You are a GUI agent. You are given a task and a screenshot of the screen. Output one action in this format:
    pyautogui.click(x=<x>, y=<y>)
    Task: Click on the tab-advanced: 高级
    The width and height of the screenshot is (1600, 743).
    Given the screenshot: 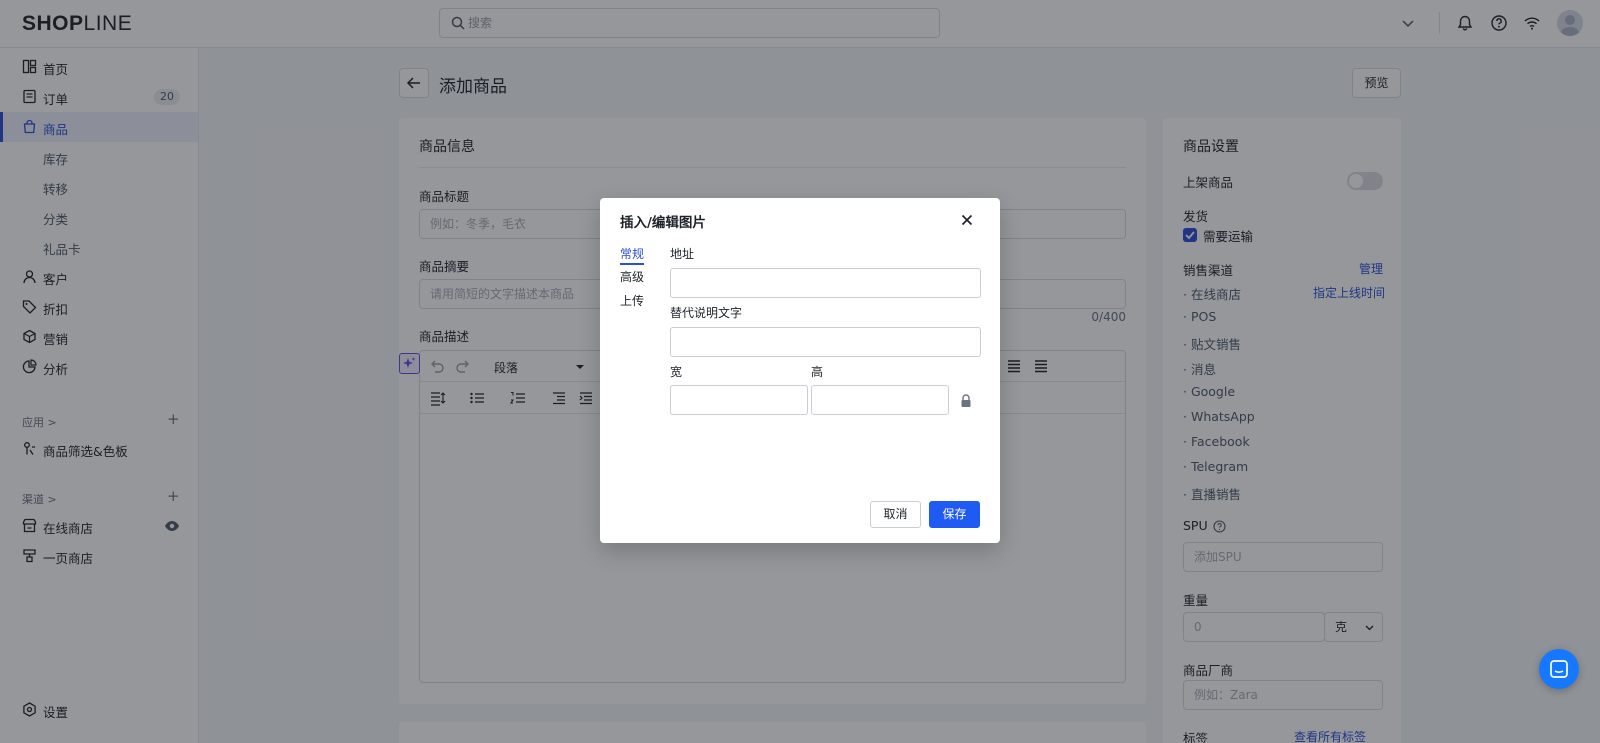 What is the action you would take?
    pyautogui.click(x=632, y=276)
    